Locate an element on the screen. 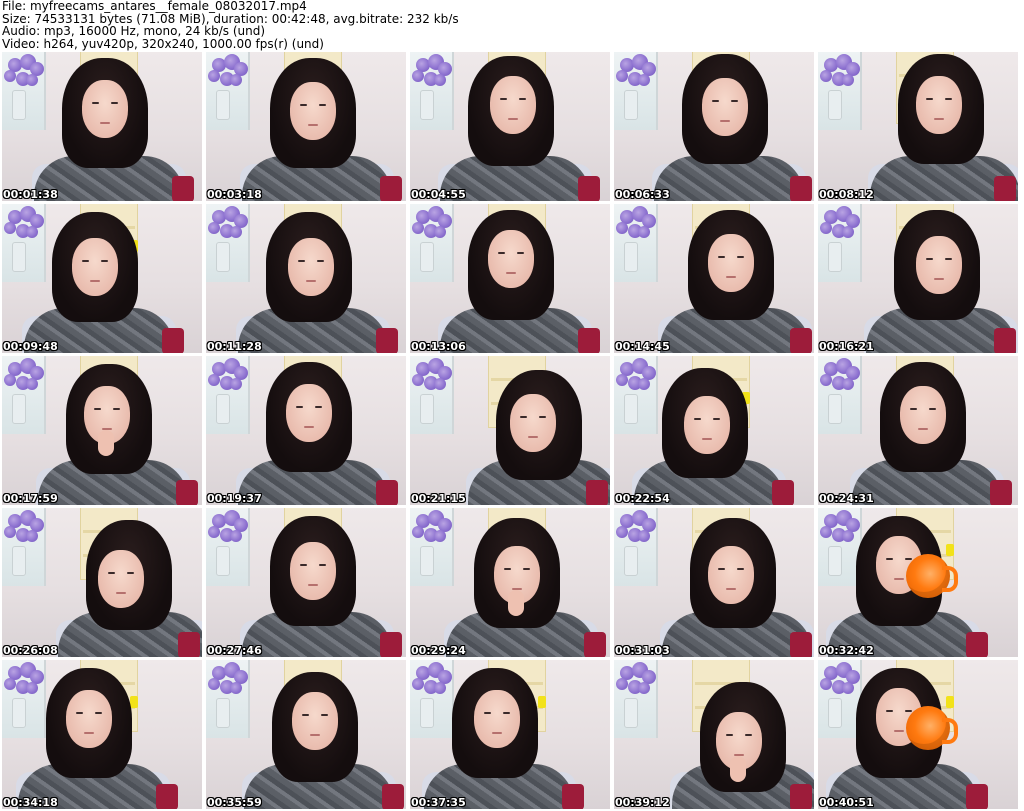  video-thumbnail: 00:39:12 is located at coordinates (714, 734).